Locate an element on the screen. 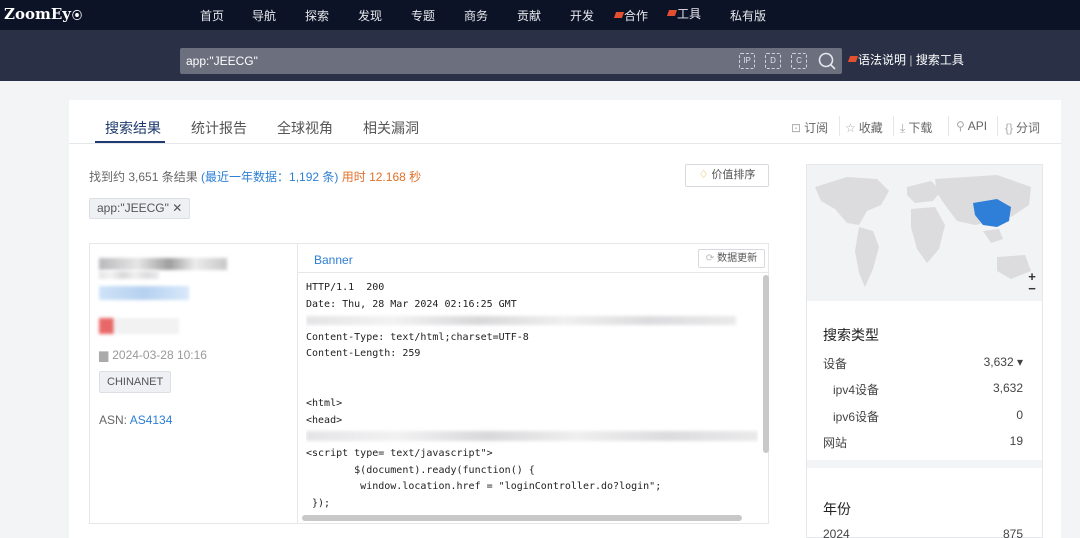 Image resolution: width=1080 pixels, height=538 pixels. braces-icon: {} is located at coordinates (1009, 128).